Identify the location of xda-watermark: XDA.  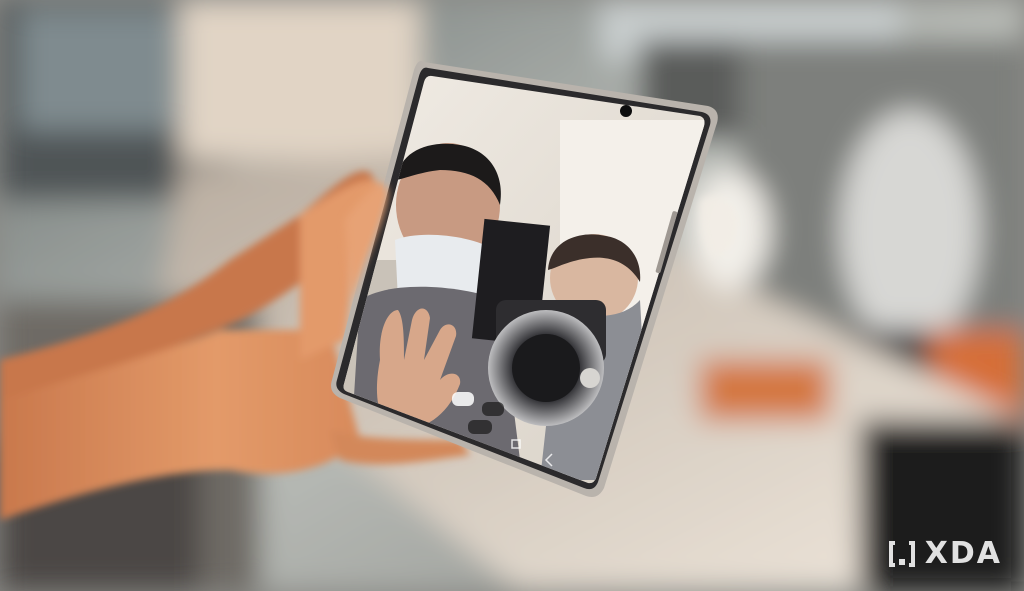
(943, 553).